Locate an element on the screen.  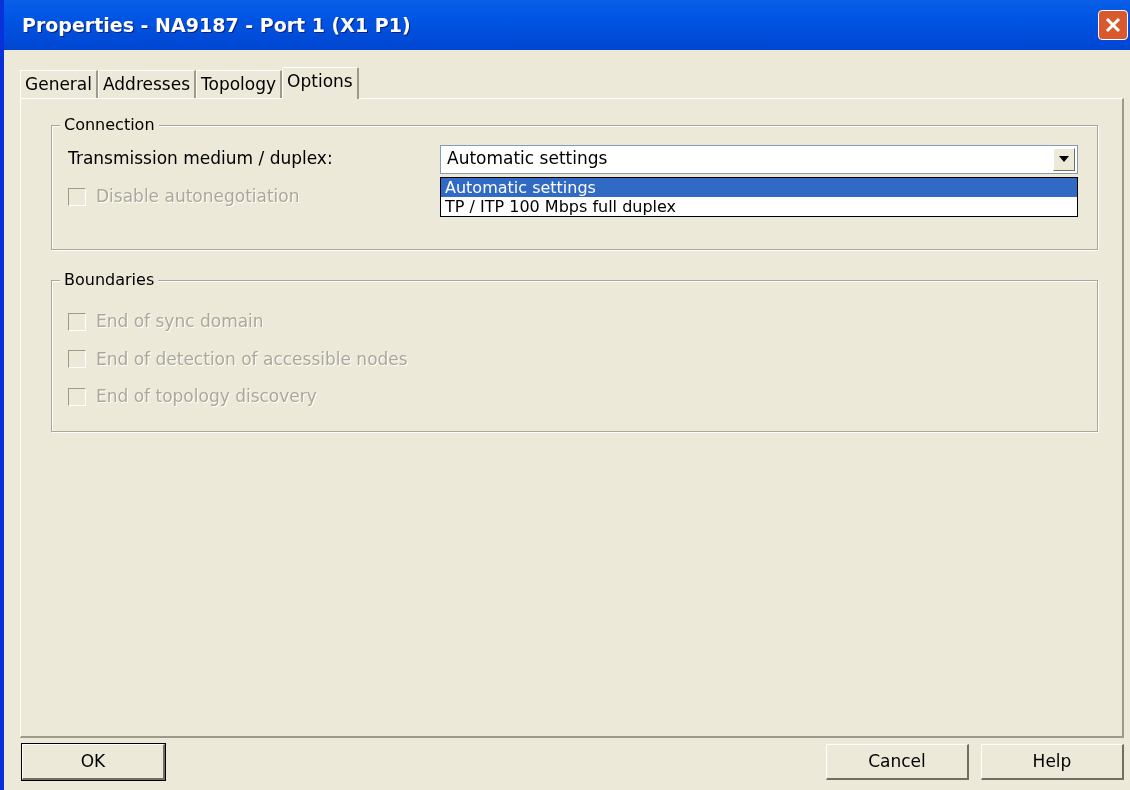
checkbox-label: End of topology discovery is located at coordinates (206, 396).